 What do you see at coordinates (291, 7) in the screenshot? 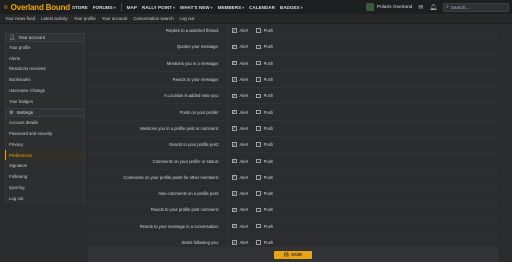
I see `nav-item-badges: BADGES▾` at bounding box center [291, 7].